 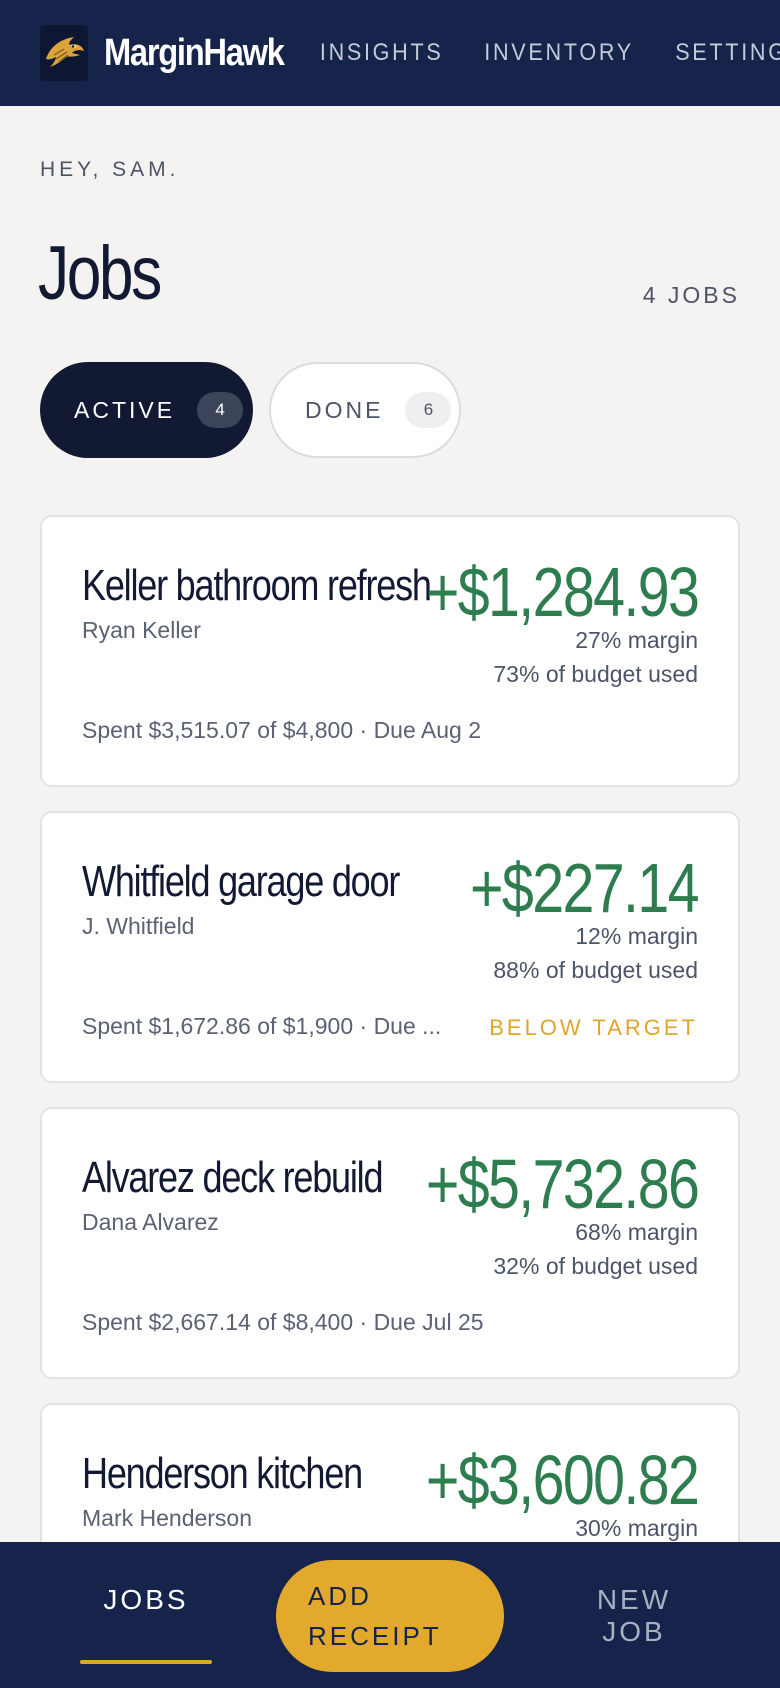 I want to click on job-profit: +$3,600.82, so click(x=562, y=1480).